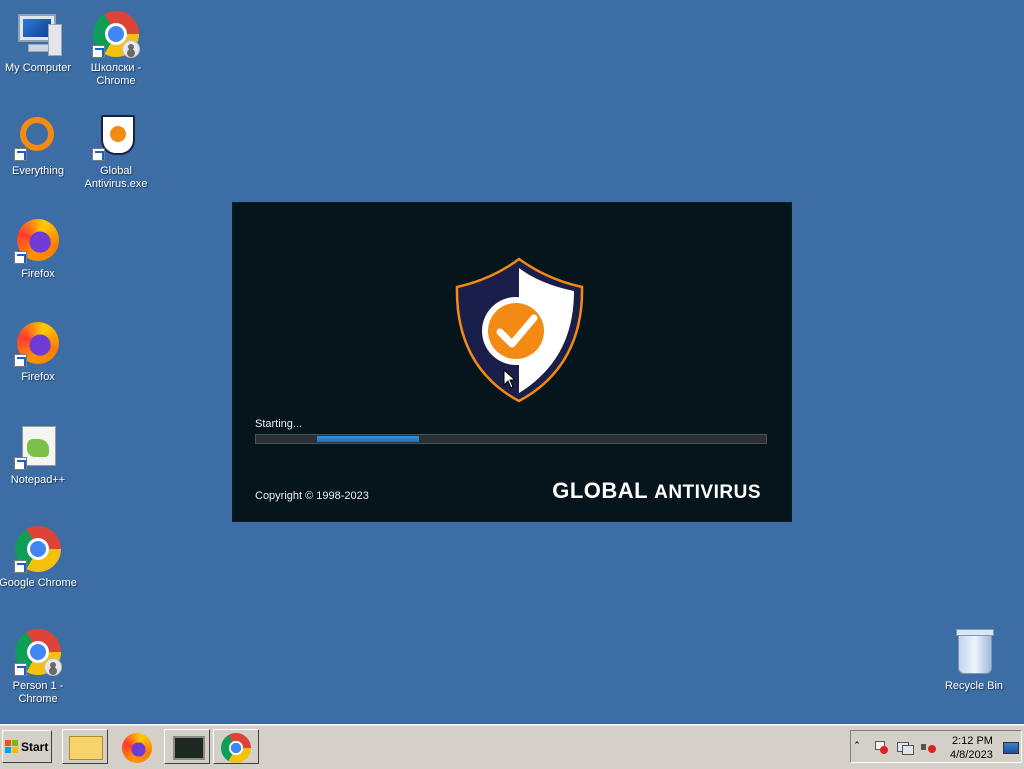 This screenshot has width=1024, height=769. I want to click on start-button: Start, so click(27, 746).